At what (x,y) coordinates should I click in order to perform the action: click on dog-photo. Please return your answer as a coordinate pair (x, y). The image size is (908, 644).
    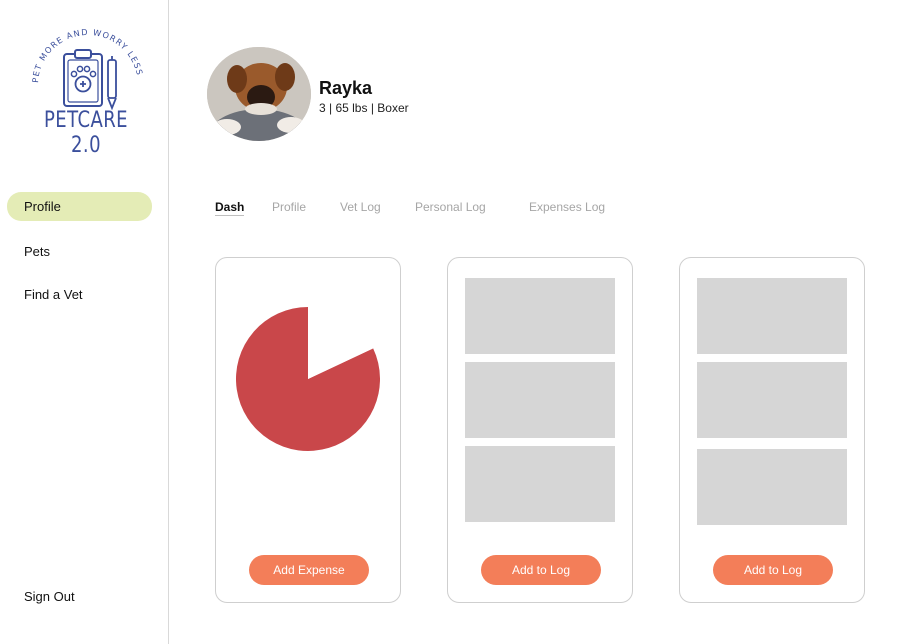
    Looking at the image, I should click on (259, 94).